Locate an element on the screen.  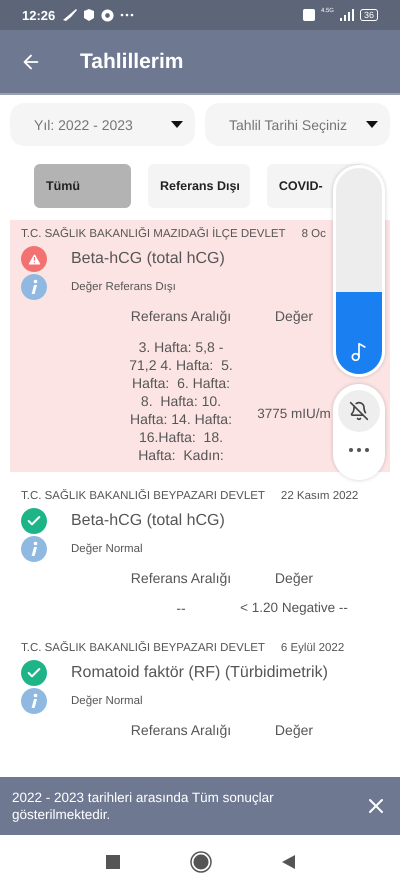
reference-range: -- is located at coordinates (181, 608).